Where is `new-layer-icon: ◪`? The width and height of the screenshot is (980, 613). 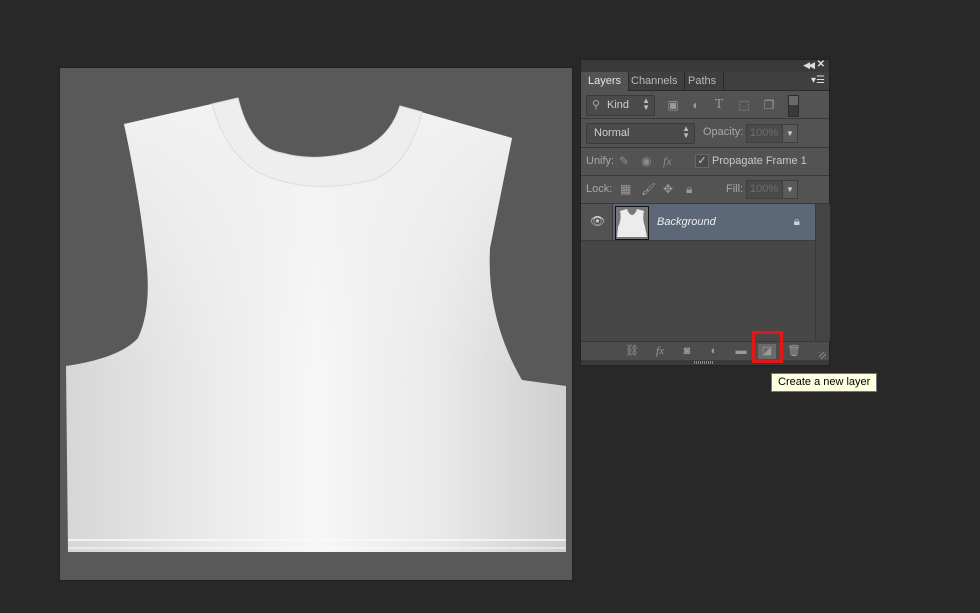 new-layer-icon: ◪ is located at coordinates (767, 351).